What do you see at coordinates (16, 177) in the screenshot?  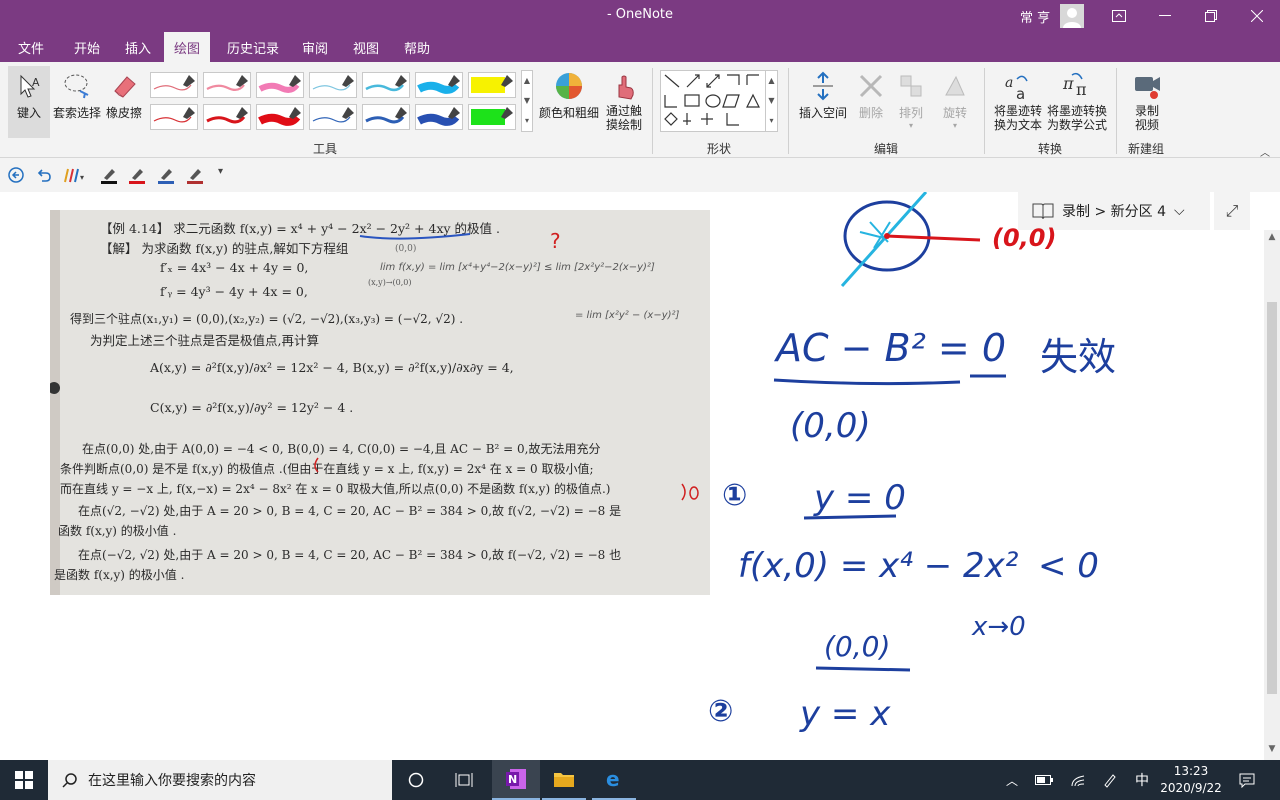 I see `back-icon` at bounding box center [16, 177].